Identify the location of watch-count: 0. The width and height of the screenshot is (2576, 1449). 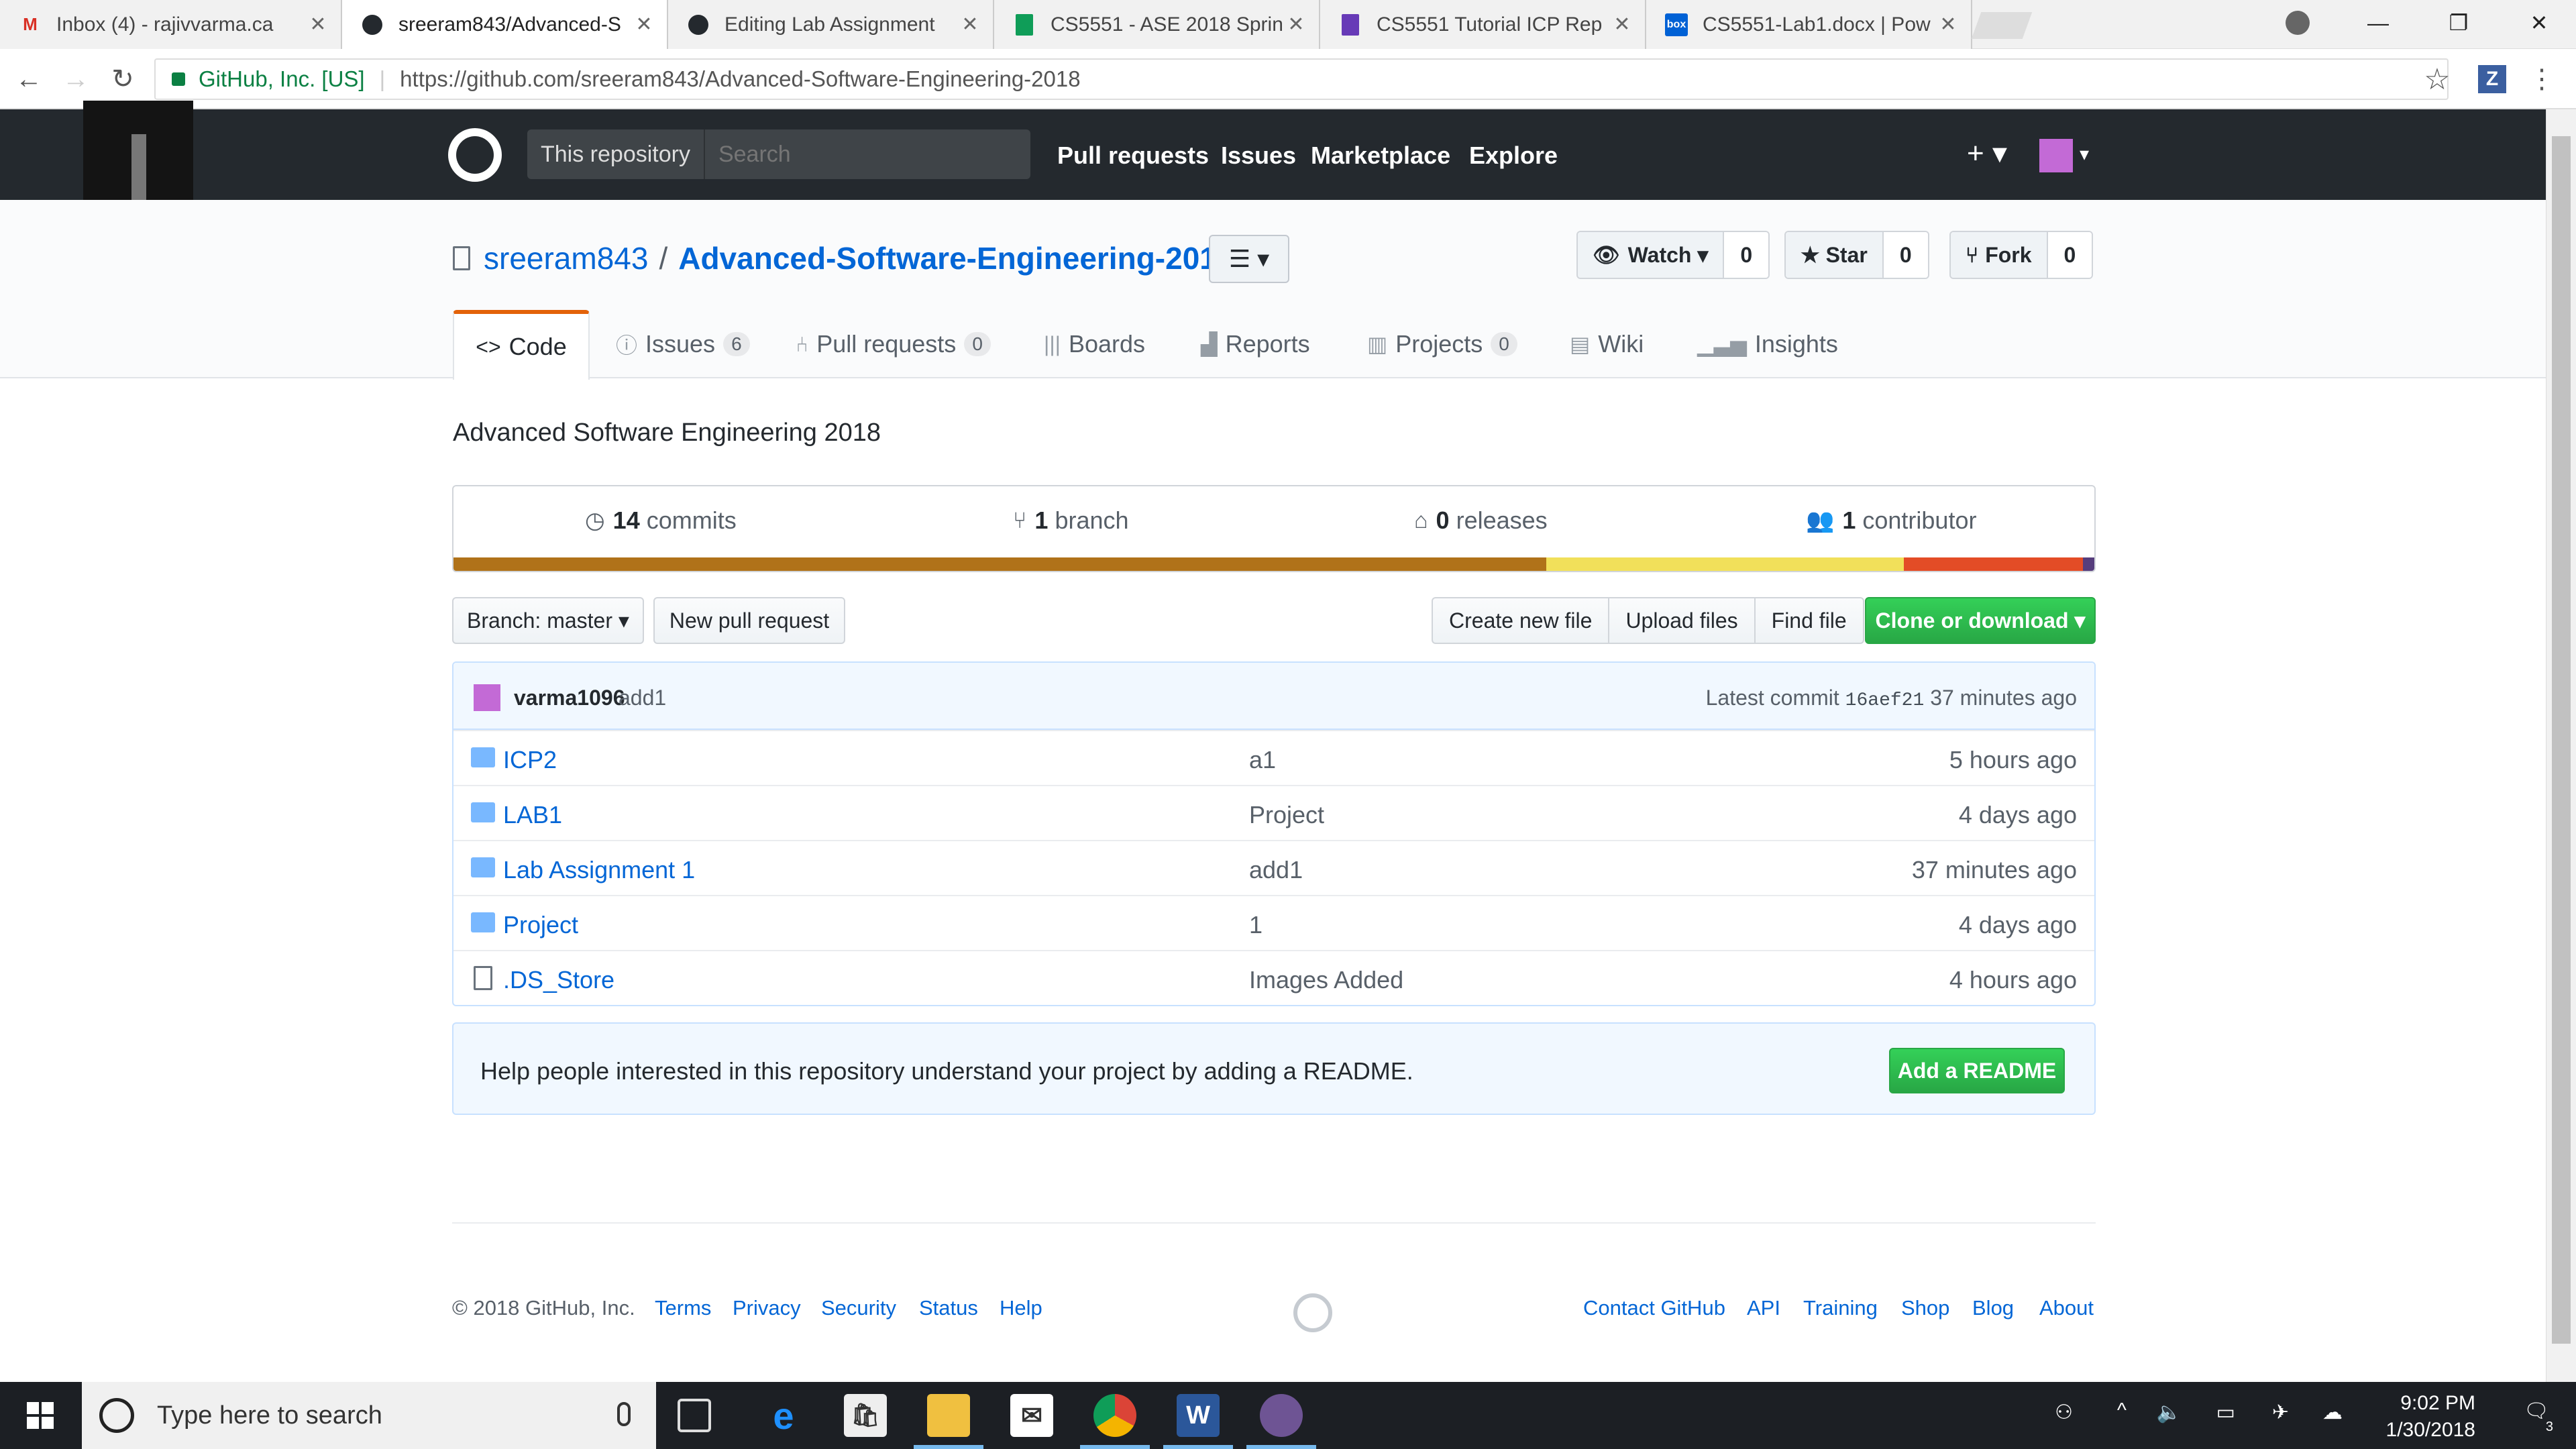
(1746, 255).